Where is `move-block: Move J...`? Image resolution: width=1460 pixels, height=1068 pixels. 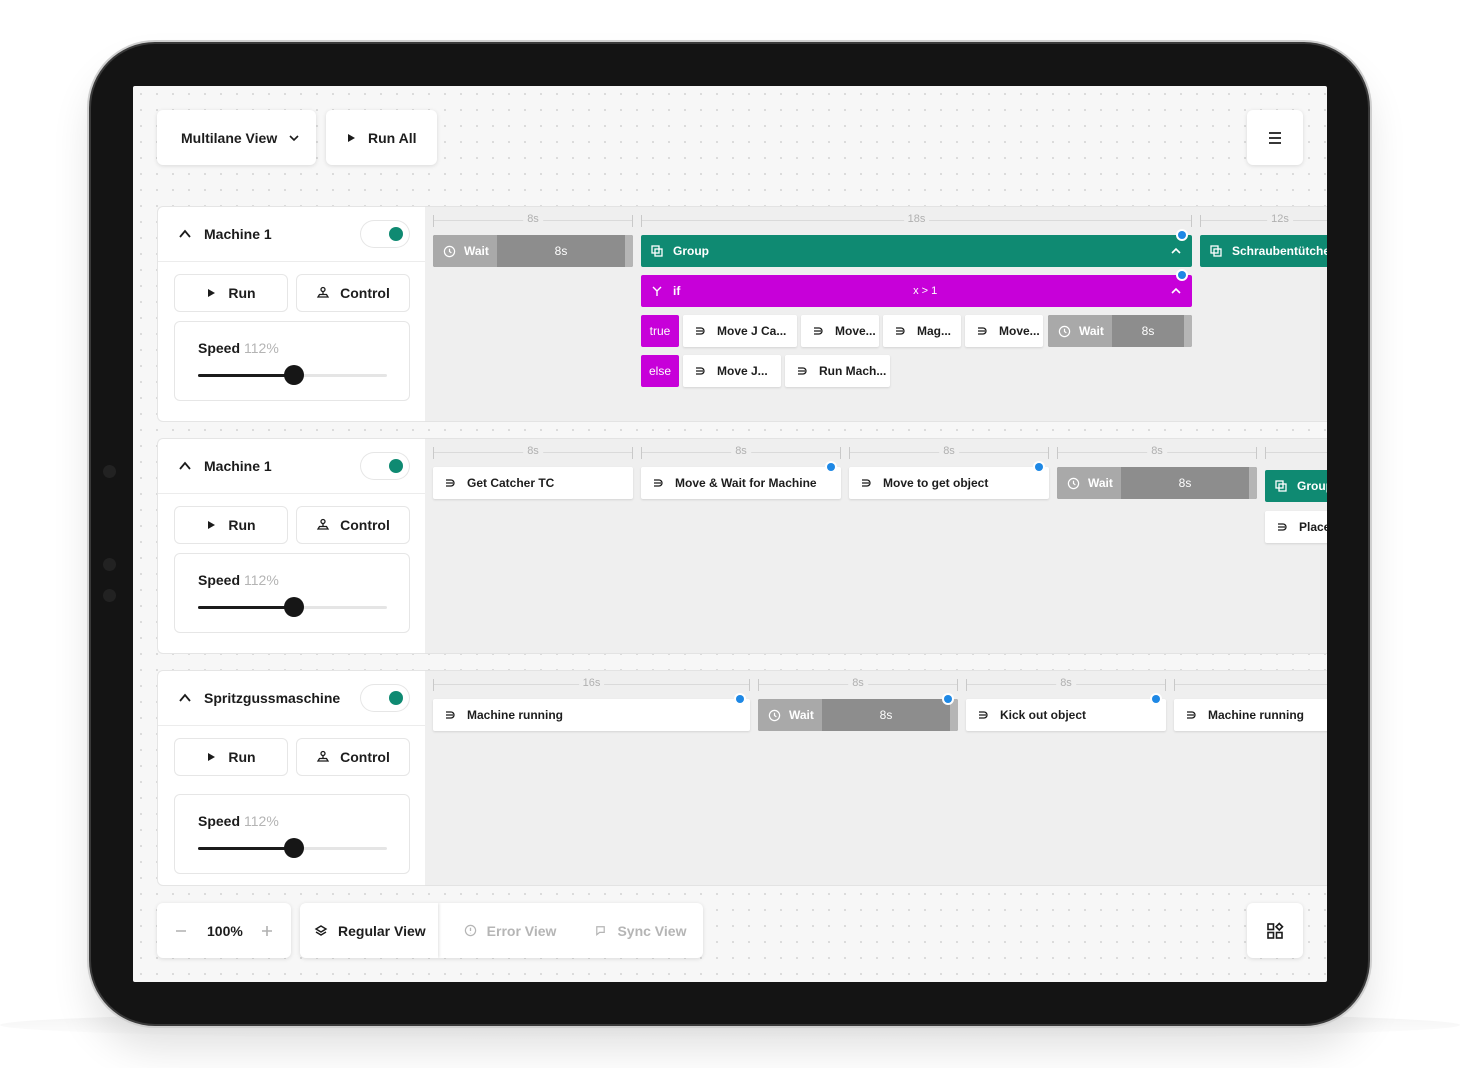 move-block: Move J... is located at coordinates (732, 371).